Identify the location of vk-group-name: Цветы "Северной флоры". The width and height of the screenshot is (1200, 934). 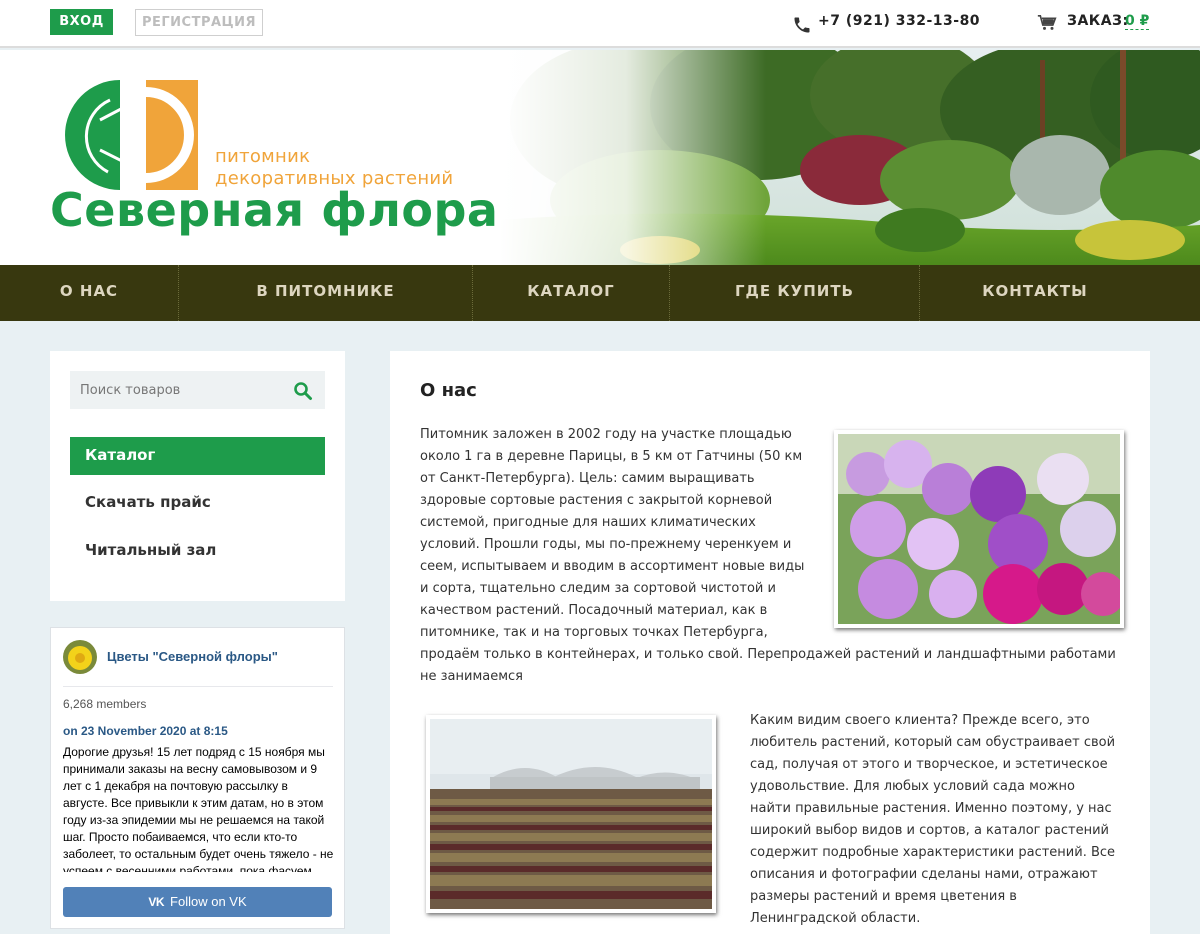
(192, 656).